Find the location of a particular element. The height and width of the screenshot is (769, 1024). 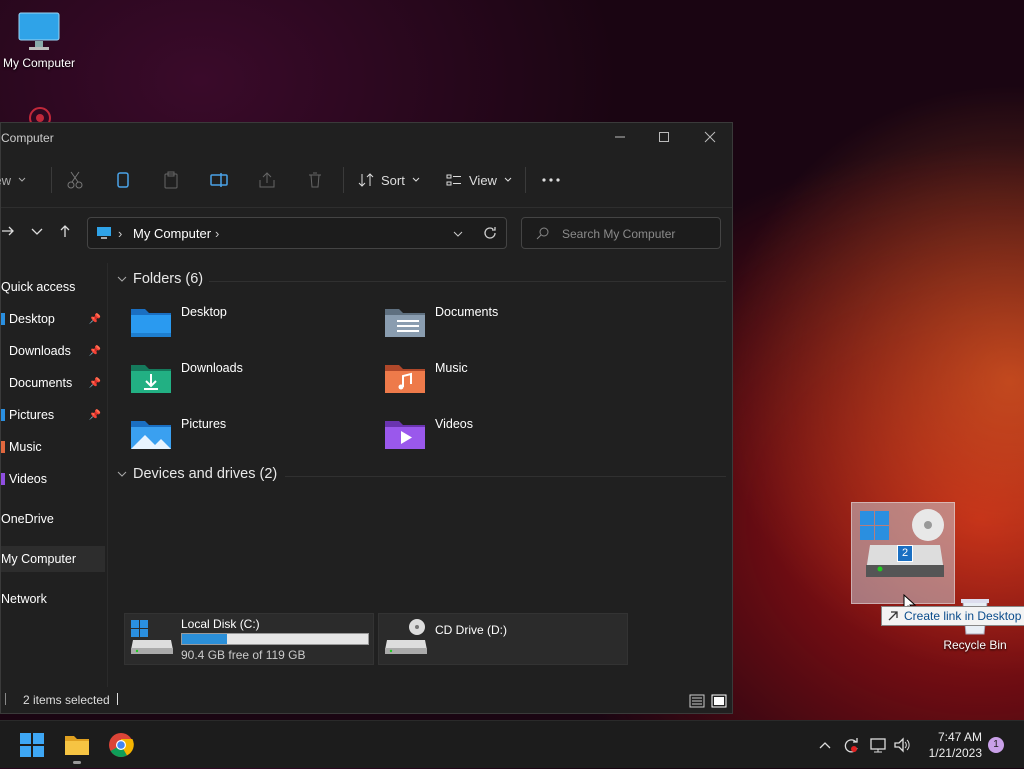

folder-name: Downloads is located at coordinates (212, 368).